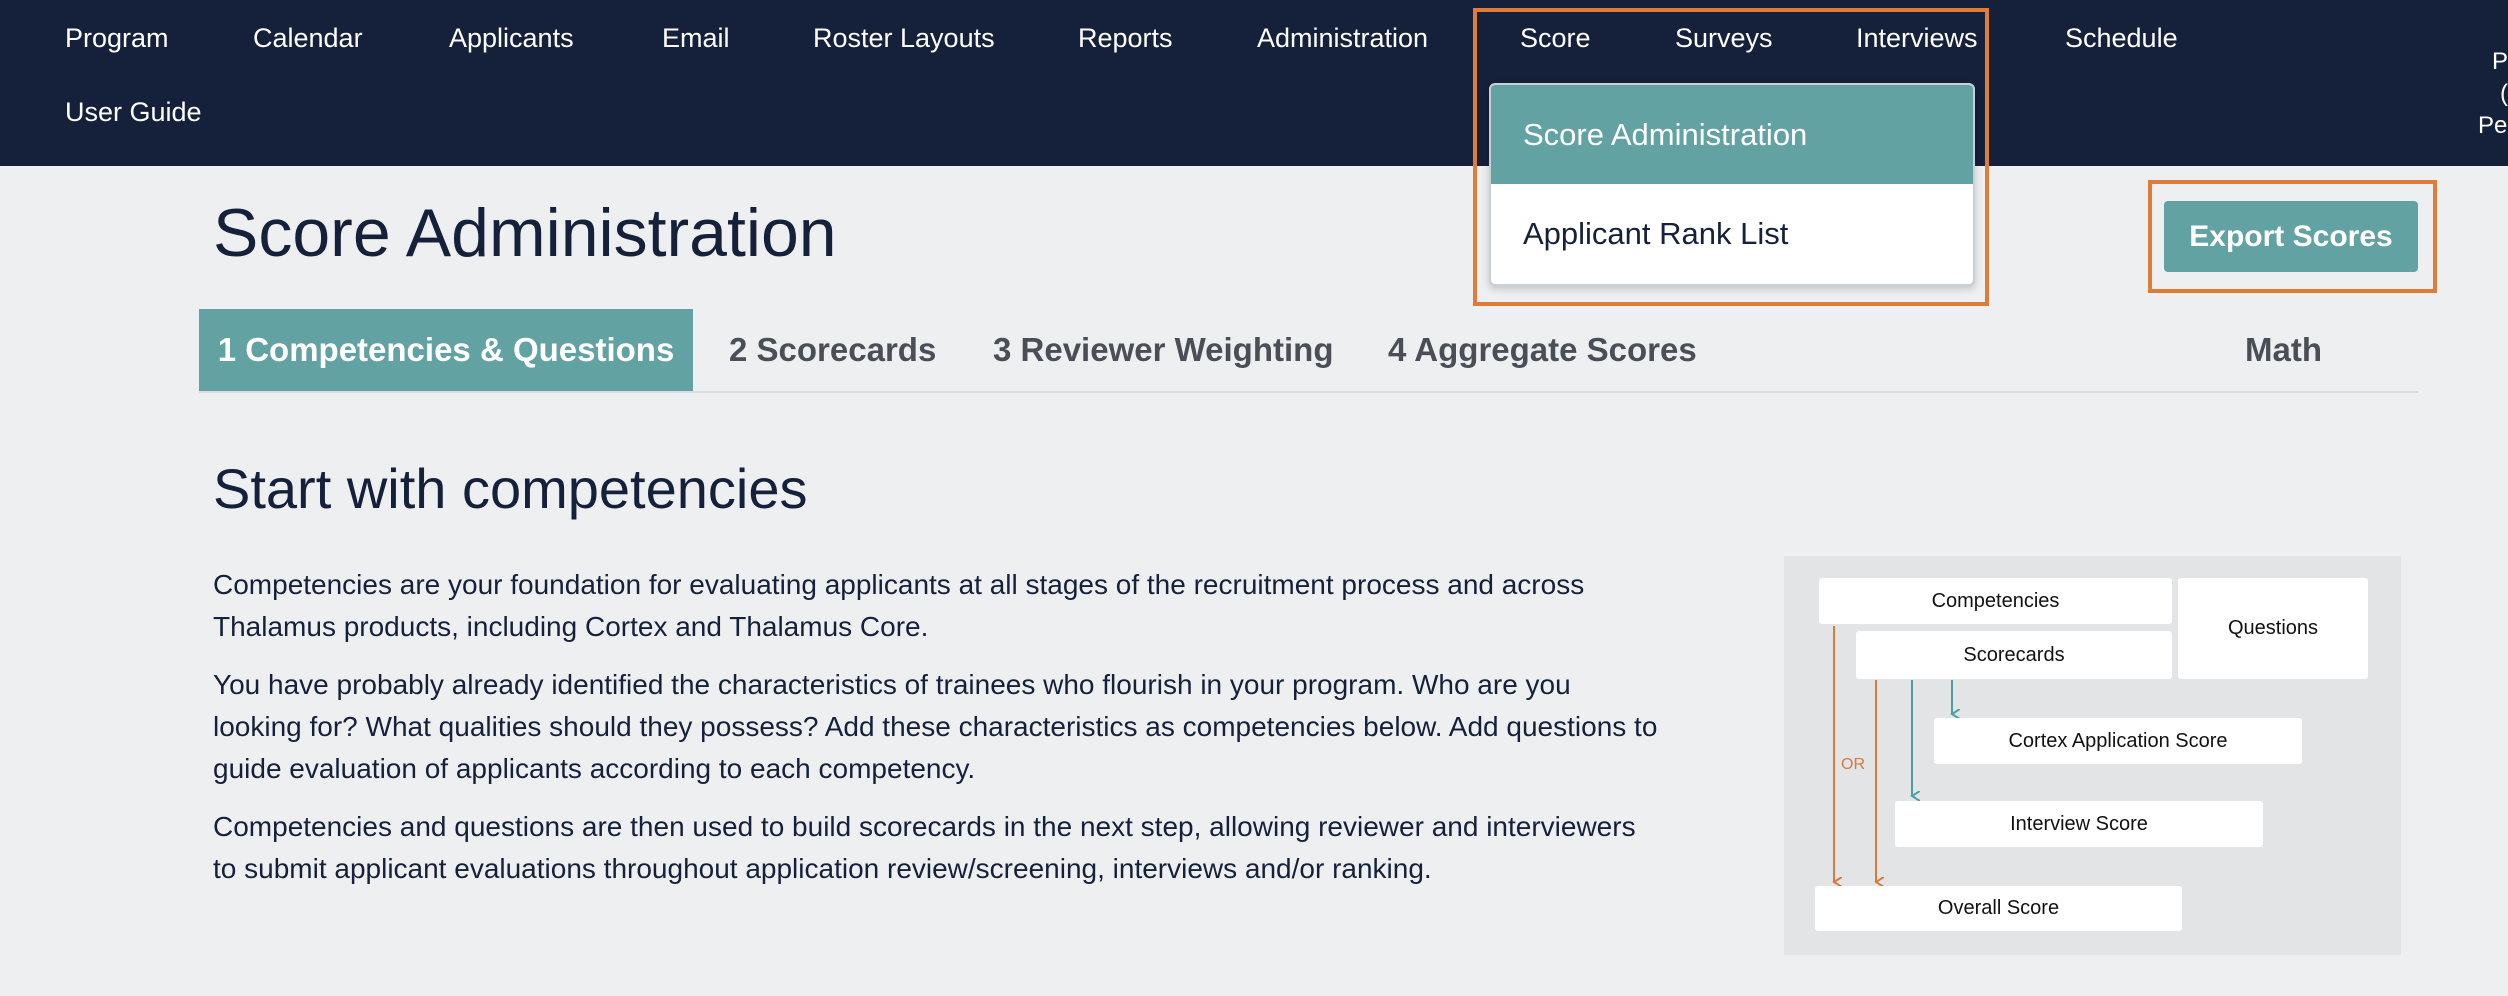 The width and height of the screenshot is (2508, 996). What do you see at coordinates (2493, 91) in the screenshot?
I see `user-menu: P ( Pec` at bounding box center [2493, 91].